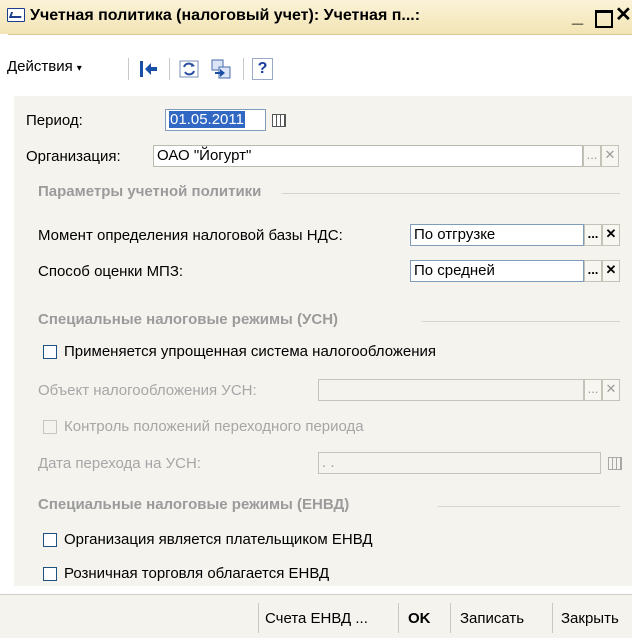 The image size is (632, 638). What do you see at coordinates (119, 463) in the screenshot?
I see `usn-date-label: Дата перехода на УСН:` at bounding box center [119, 463].